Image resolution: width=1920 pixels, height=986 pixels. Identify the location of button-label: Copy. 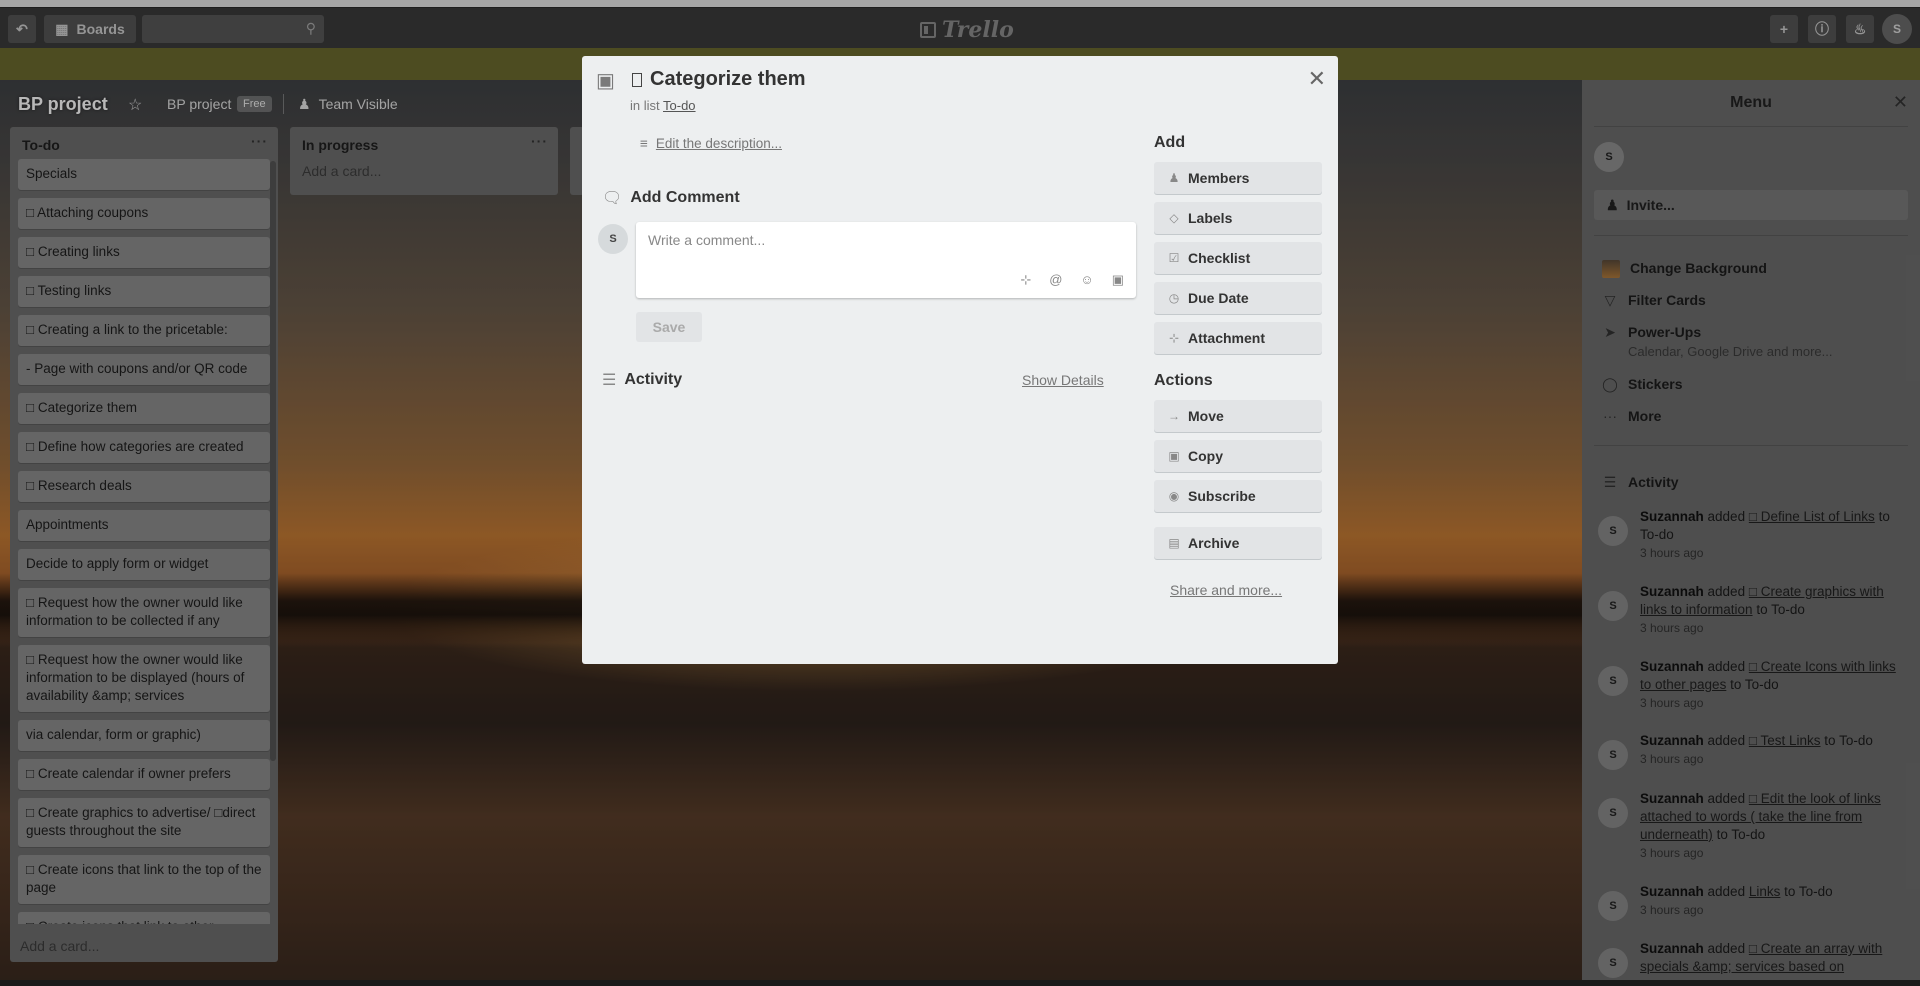
(1205, 456).